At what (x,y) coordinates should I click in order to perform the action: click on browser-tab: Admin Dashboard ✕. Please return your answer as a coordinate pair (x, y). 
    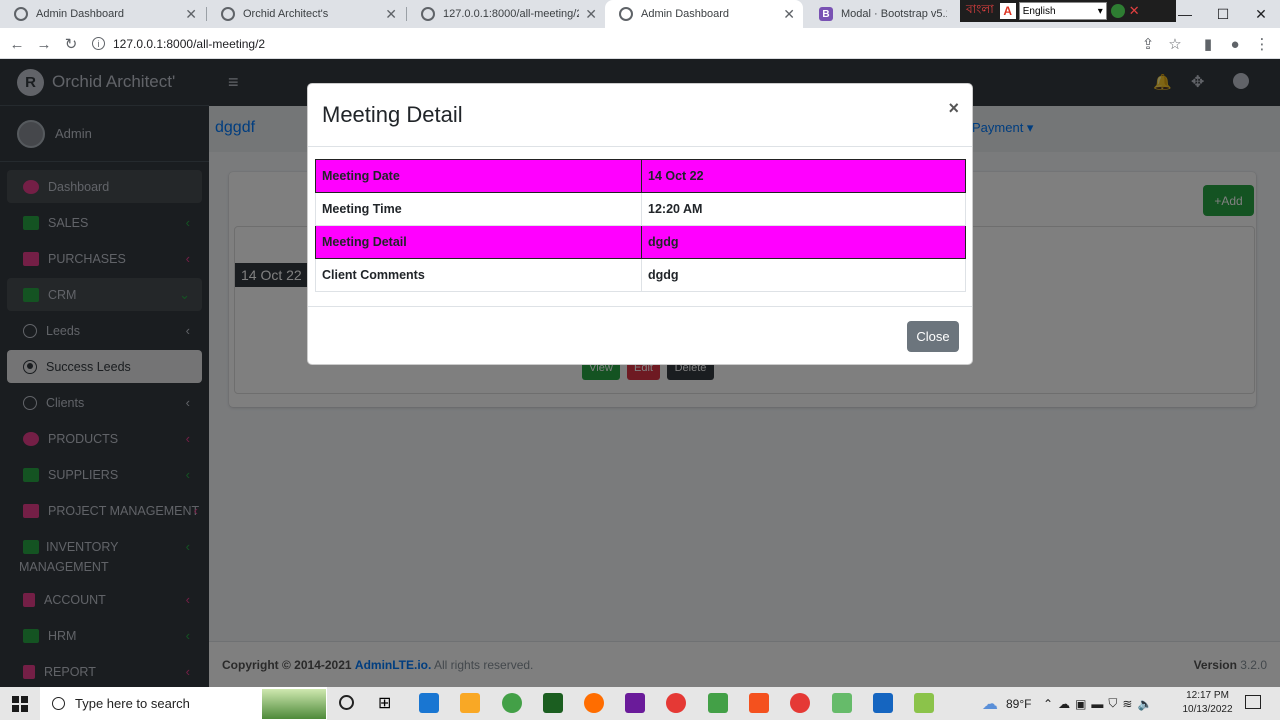
    Looking at the image, I should click on (102, 14).